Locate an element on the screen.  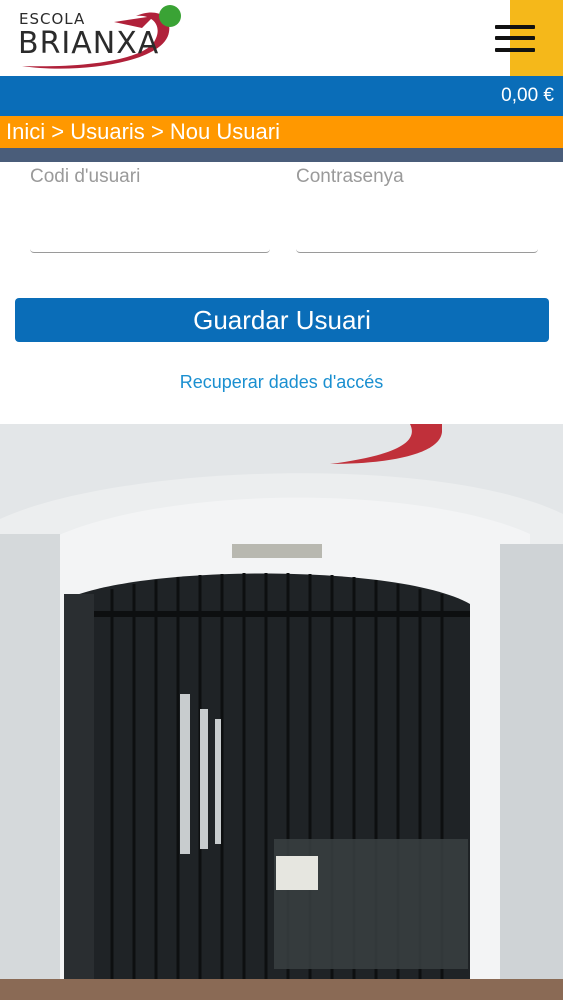
logo-text-brianxa: BRIANXA is located at coordinates (89, 43).